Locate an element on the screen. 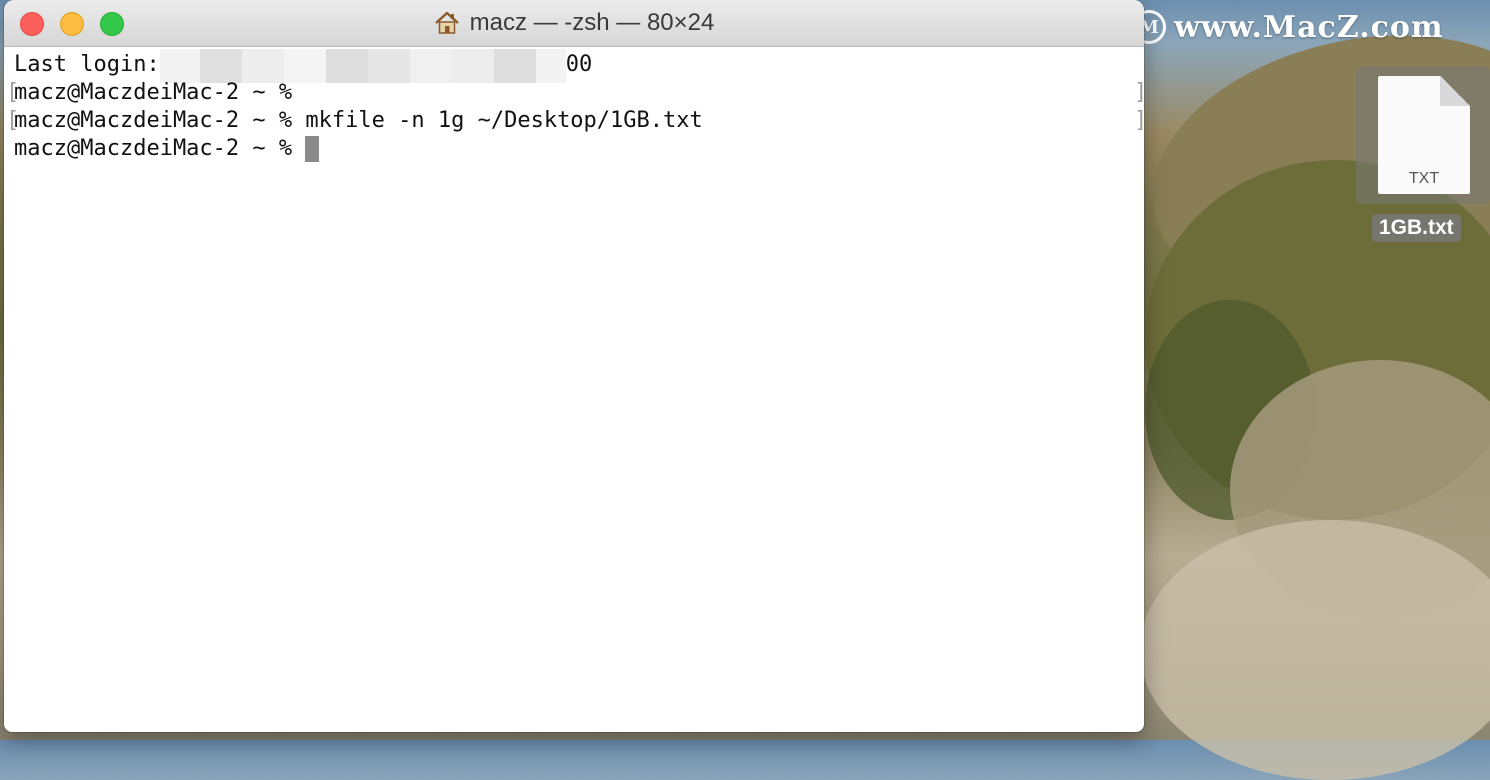 The height and width of the screenshot is (780, 1490). text-cursor is located at coordinates (312, 149).